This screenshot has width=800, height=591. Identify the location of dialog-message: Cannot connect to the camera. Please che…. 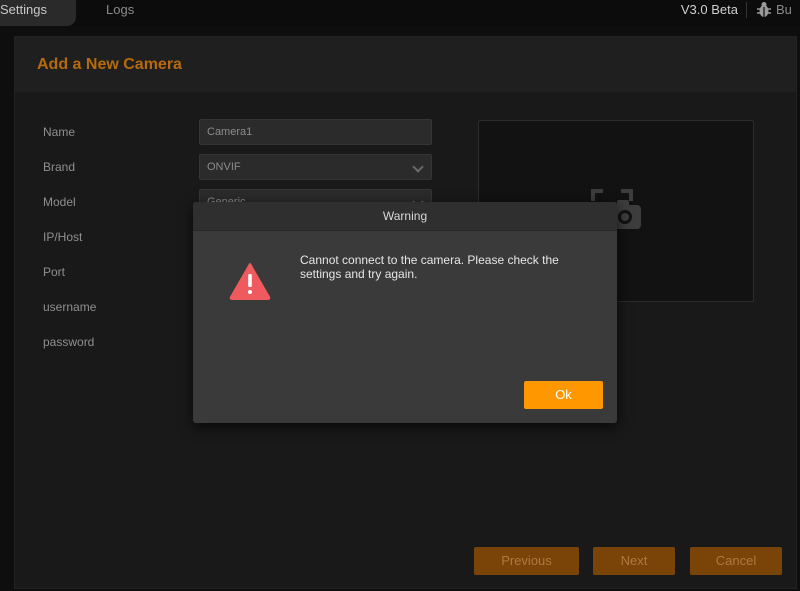
(429, 267).